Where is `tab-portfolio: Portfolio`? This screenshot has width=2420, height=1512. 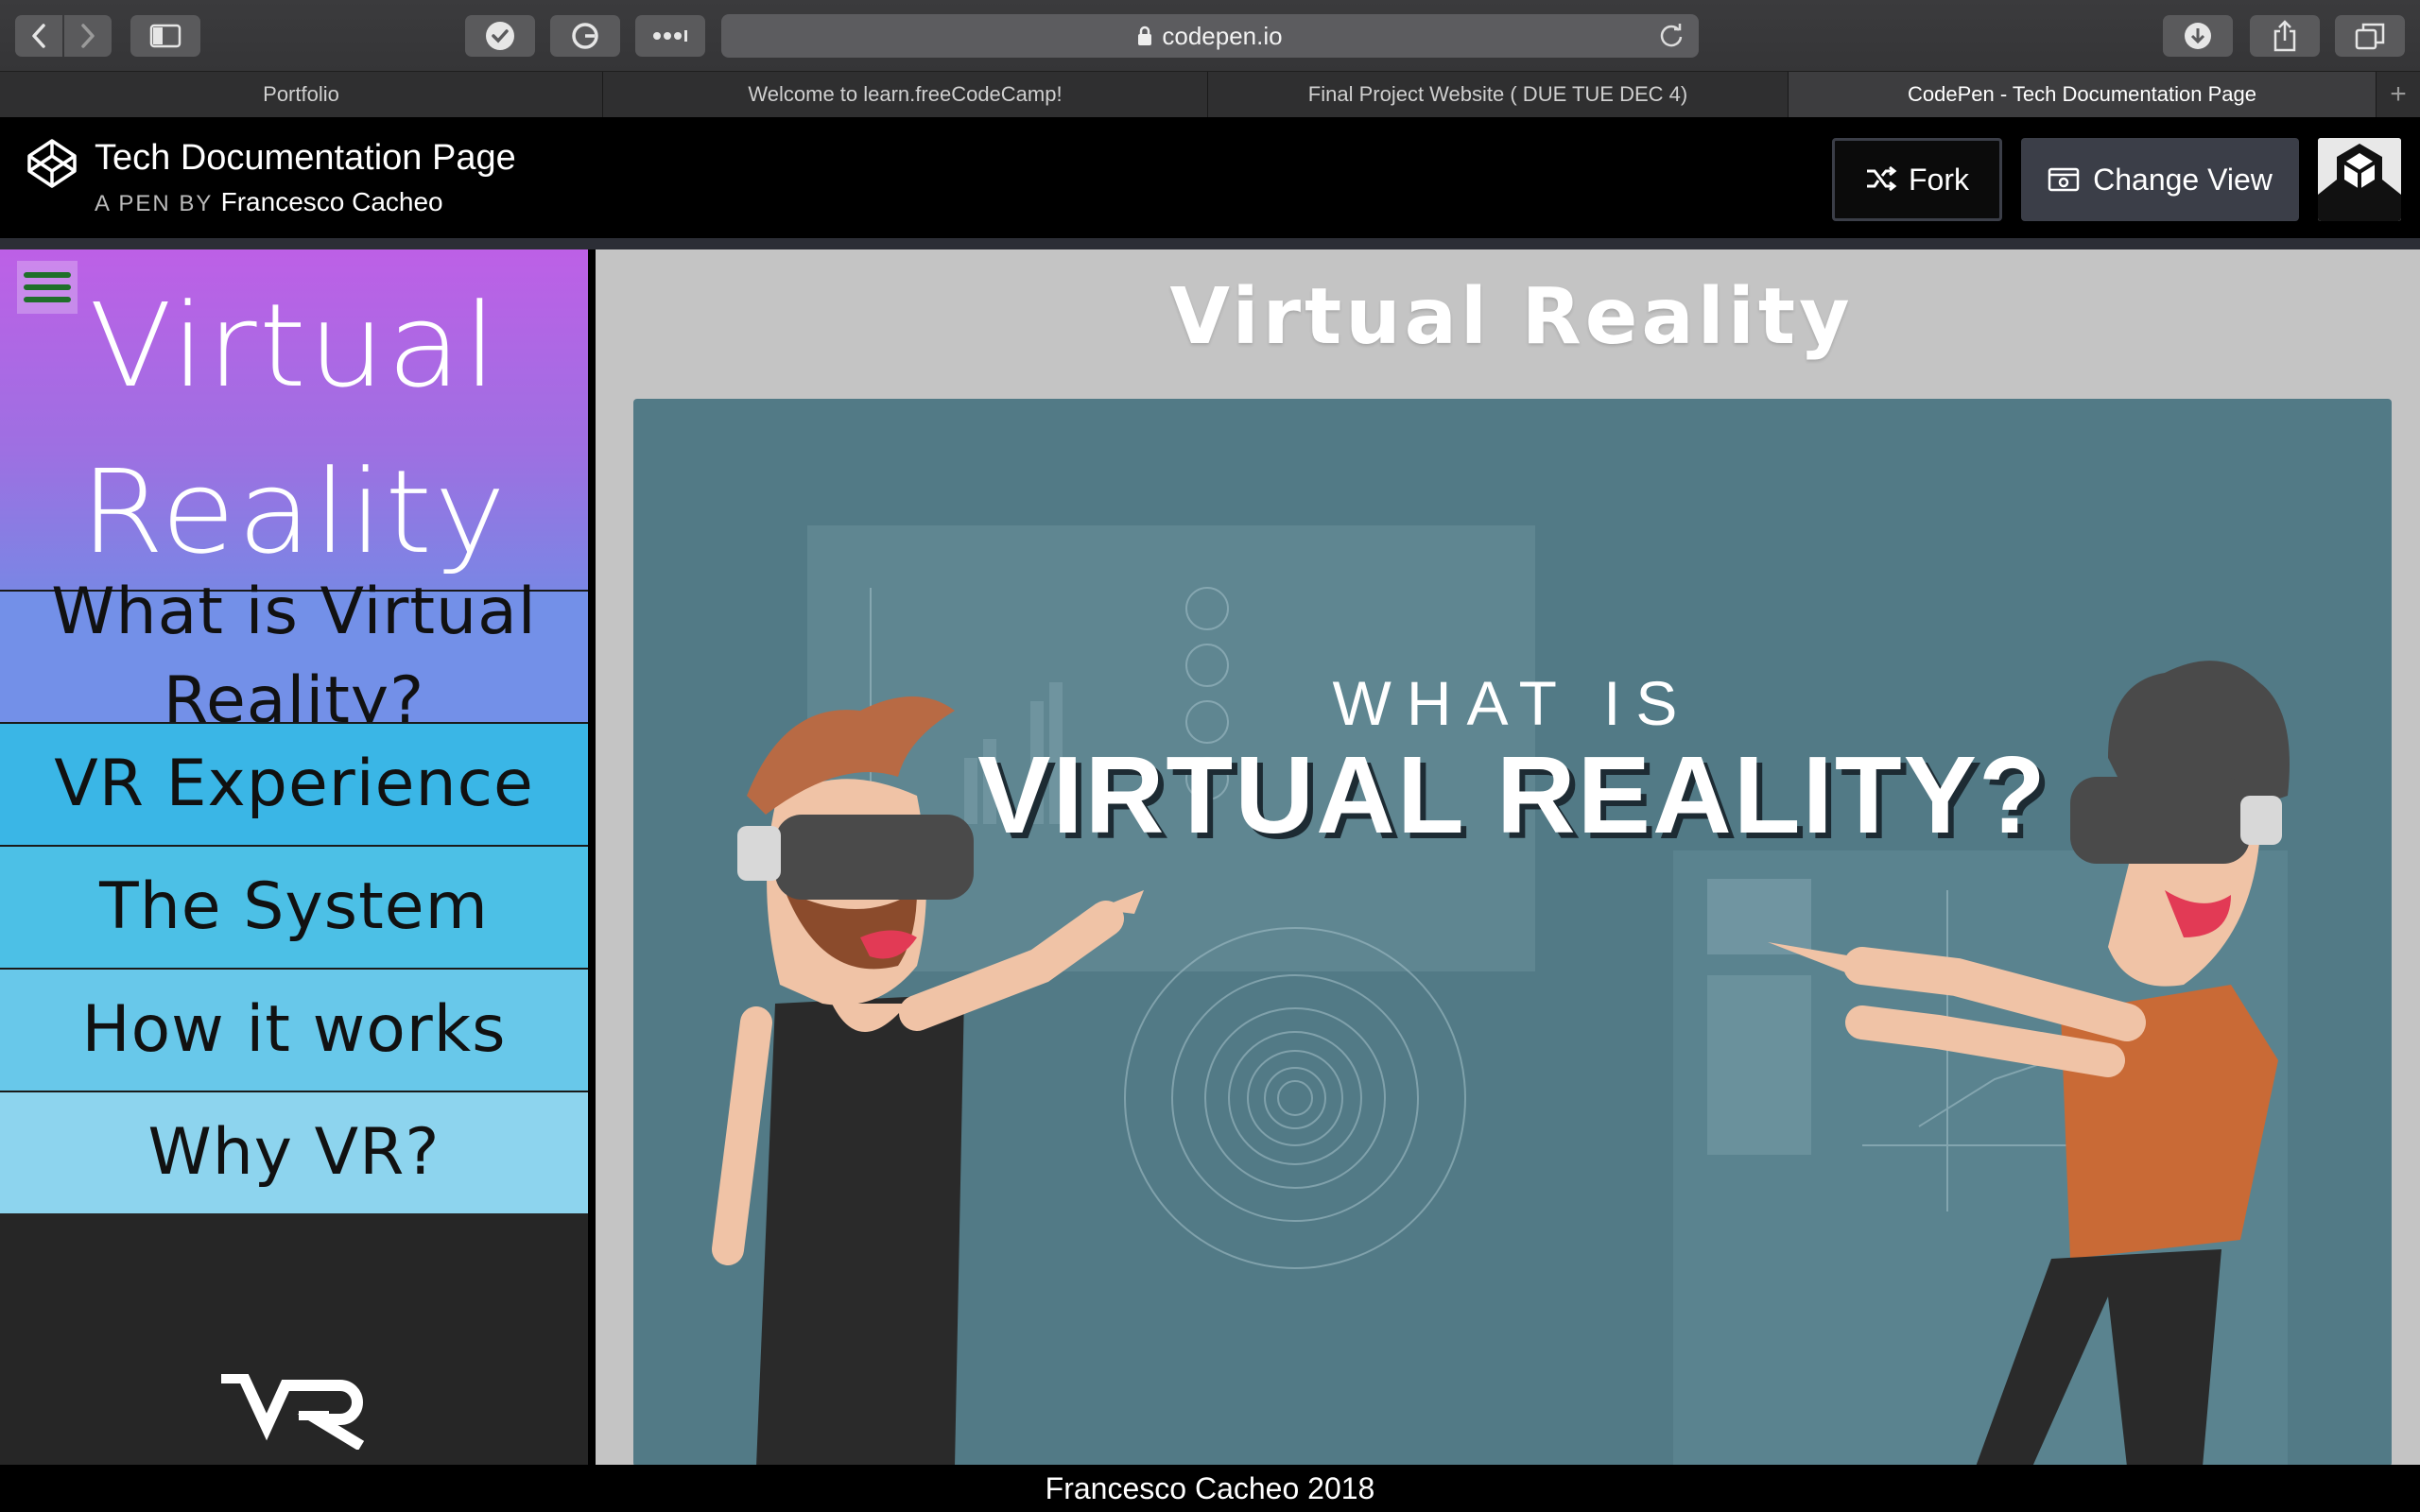
tab-portfolio: Portfolio is located at coordinates (302, 94).